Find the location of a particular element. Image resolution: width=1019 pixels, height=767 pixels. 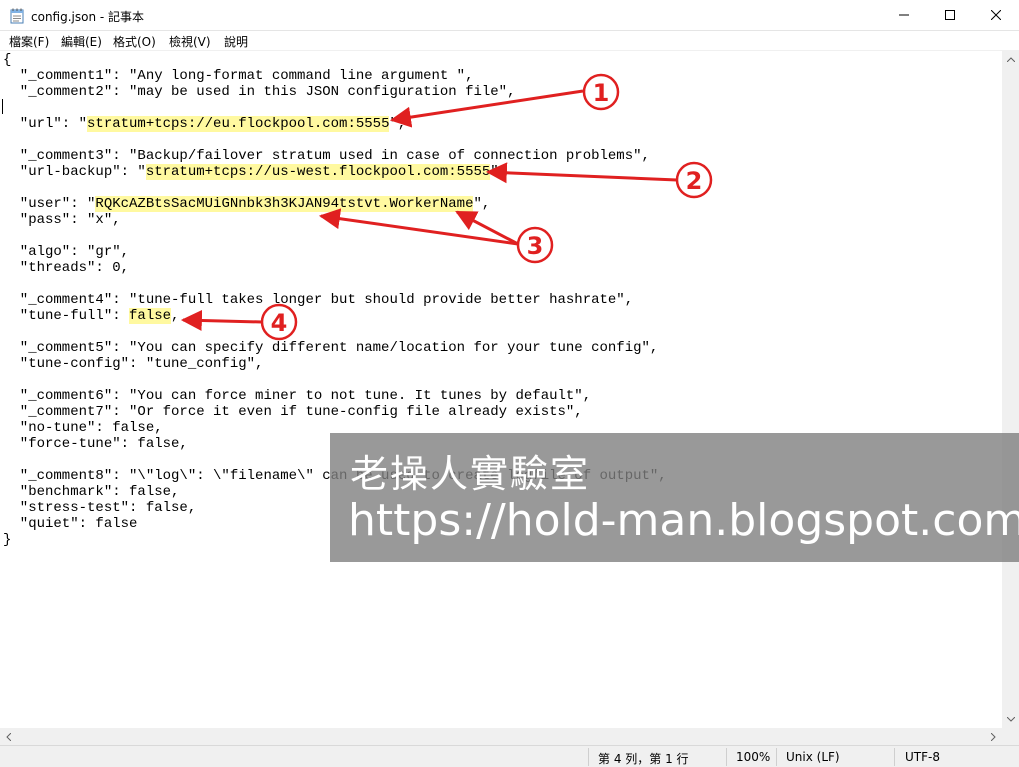

notepad-icon is located at coordinates (17, 16).